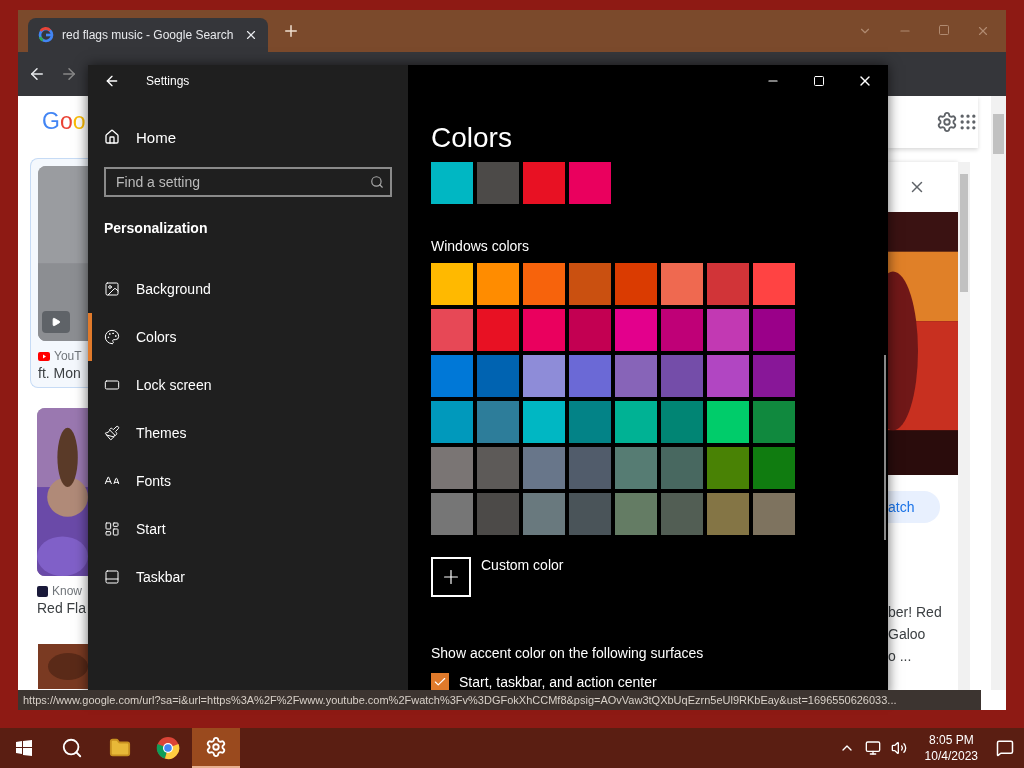 The height and width of the screenshot is (768, 1024). Describe the element at coordinates (63, 373) in the screenshot. I see `result-title: ft. Mon` at that location.